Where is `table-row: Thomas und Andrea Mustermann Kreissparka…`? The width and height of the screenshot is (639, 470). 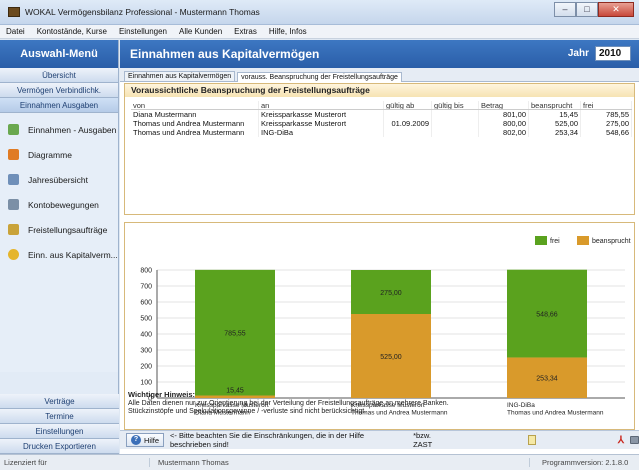 table-row: Thomas und Andrea Mustermann Kreissparka… is located at coordinates (381, 123).